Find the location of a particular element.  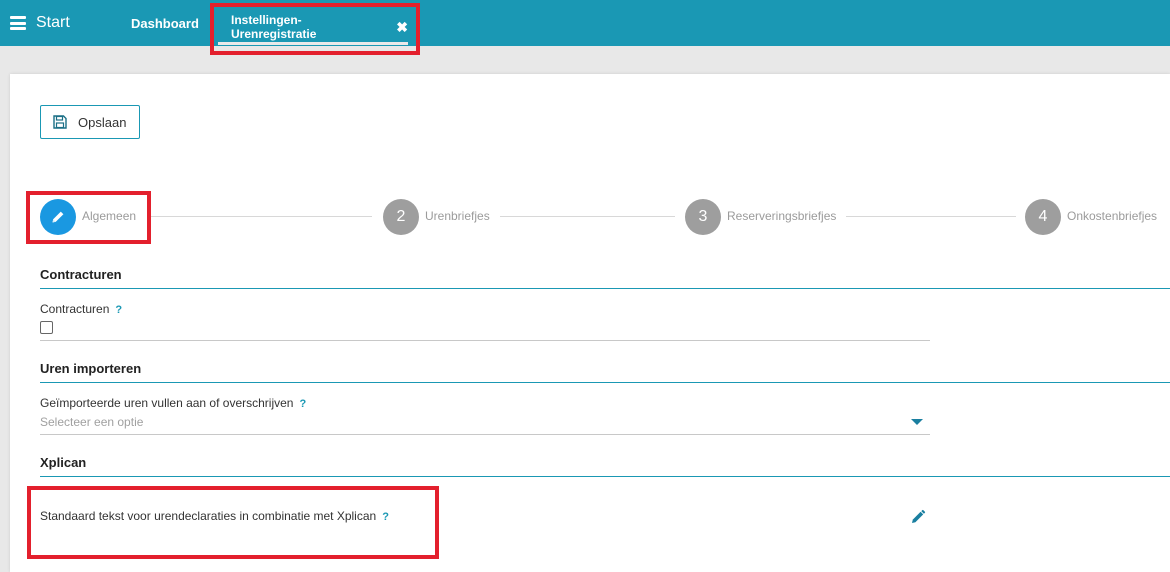

step-4-label: Onkostenbriefjes is located at coordinates (1112, 216).